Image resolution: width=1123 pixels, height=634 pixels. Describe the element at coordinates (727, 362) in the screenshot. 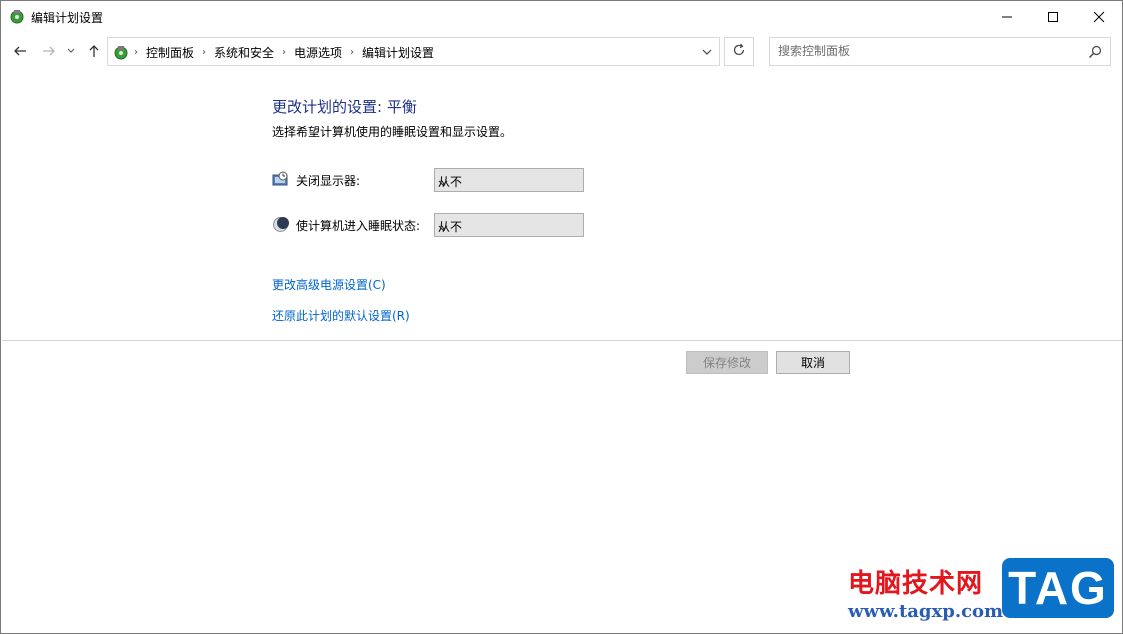

I see `save-button: 保存修改` at that location.